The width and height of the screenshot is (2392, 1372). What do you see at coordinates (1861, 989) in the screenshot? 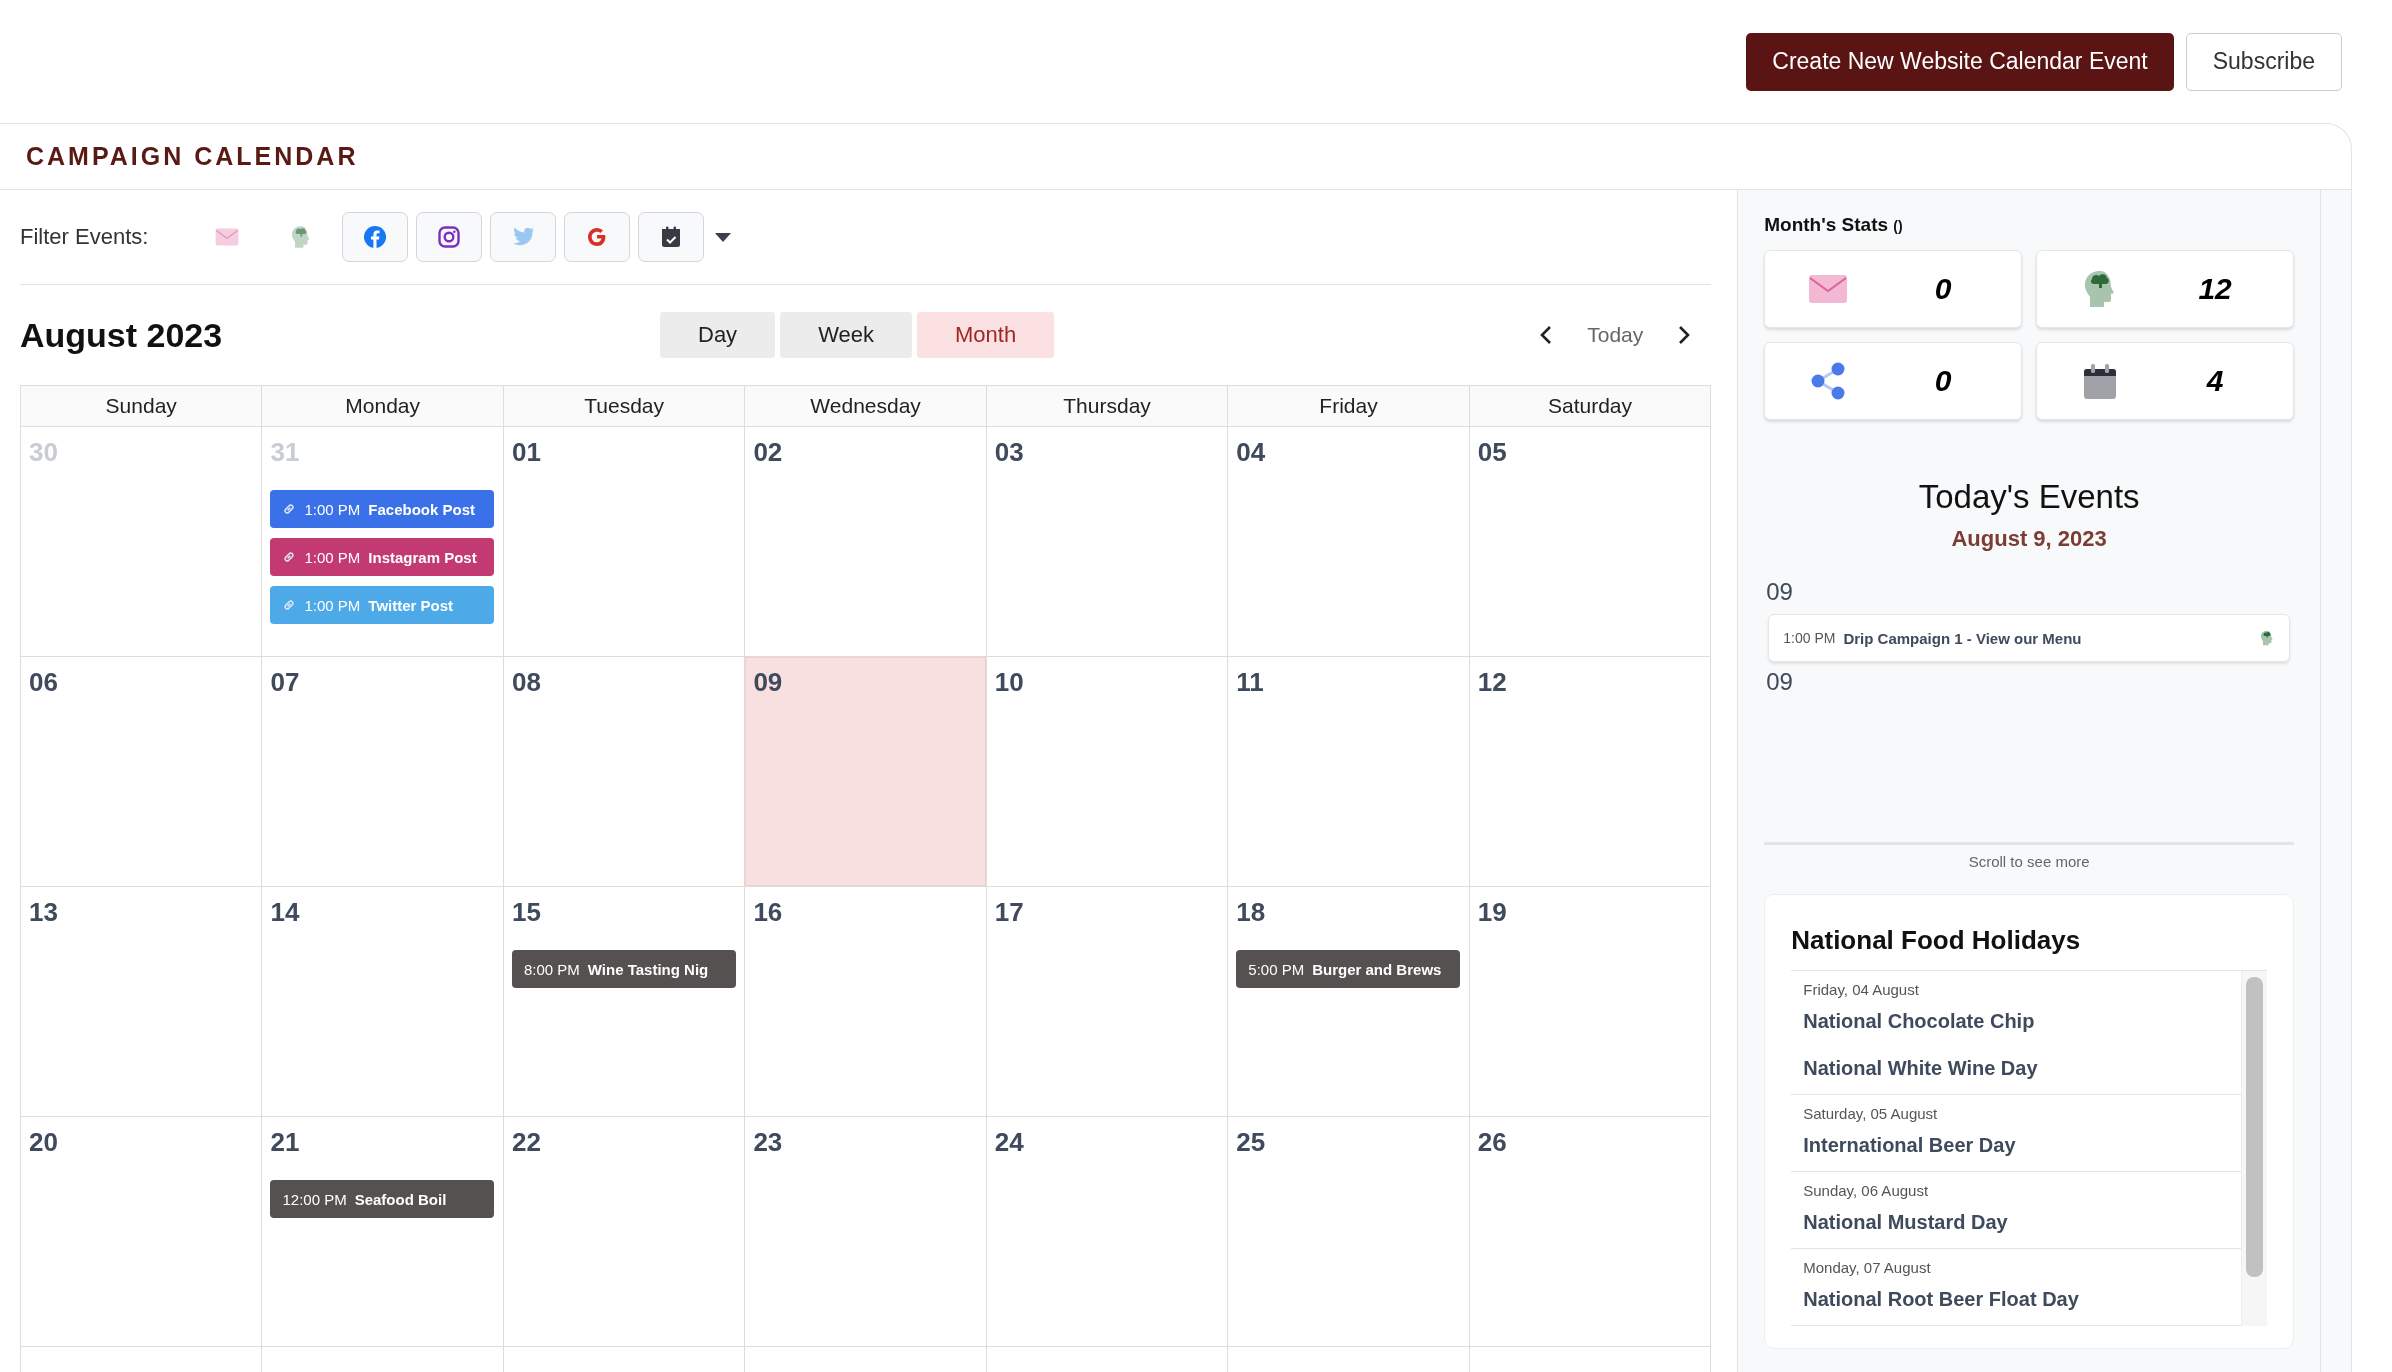
I see `holiday-date: Friday, 04 August` at bounding box center [1861, 989].